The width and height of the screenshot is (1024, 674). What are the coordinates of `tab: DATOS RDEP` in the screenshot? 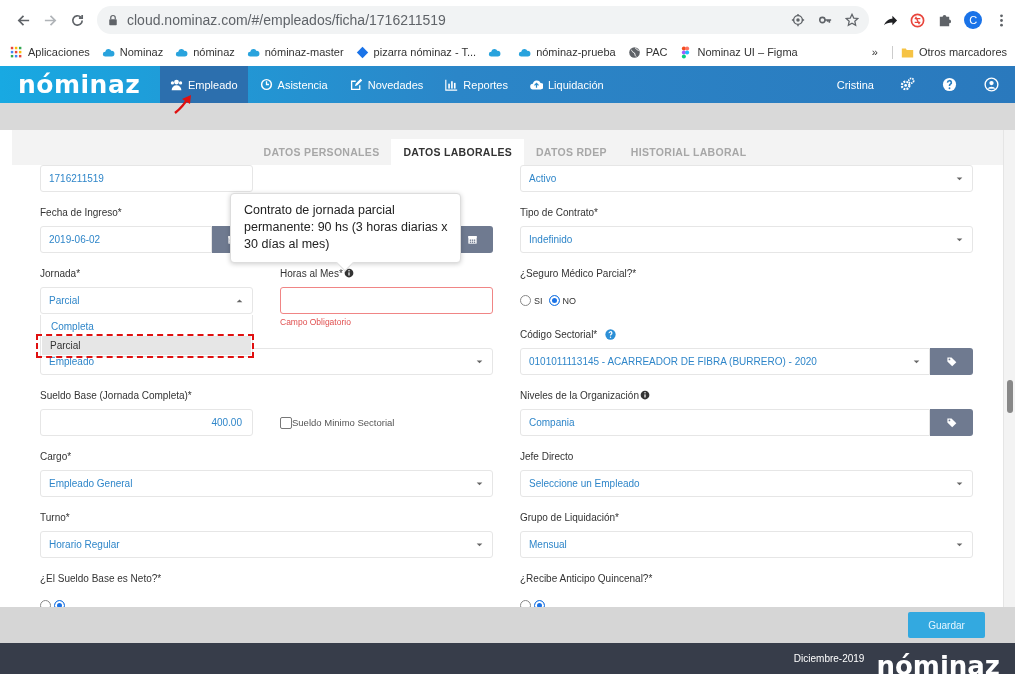 It's located at (571, 152).